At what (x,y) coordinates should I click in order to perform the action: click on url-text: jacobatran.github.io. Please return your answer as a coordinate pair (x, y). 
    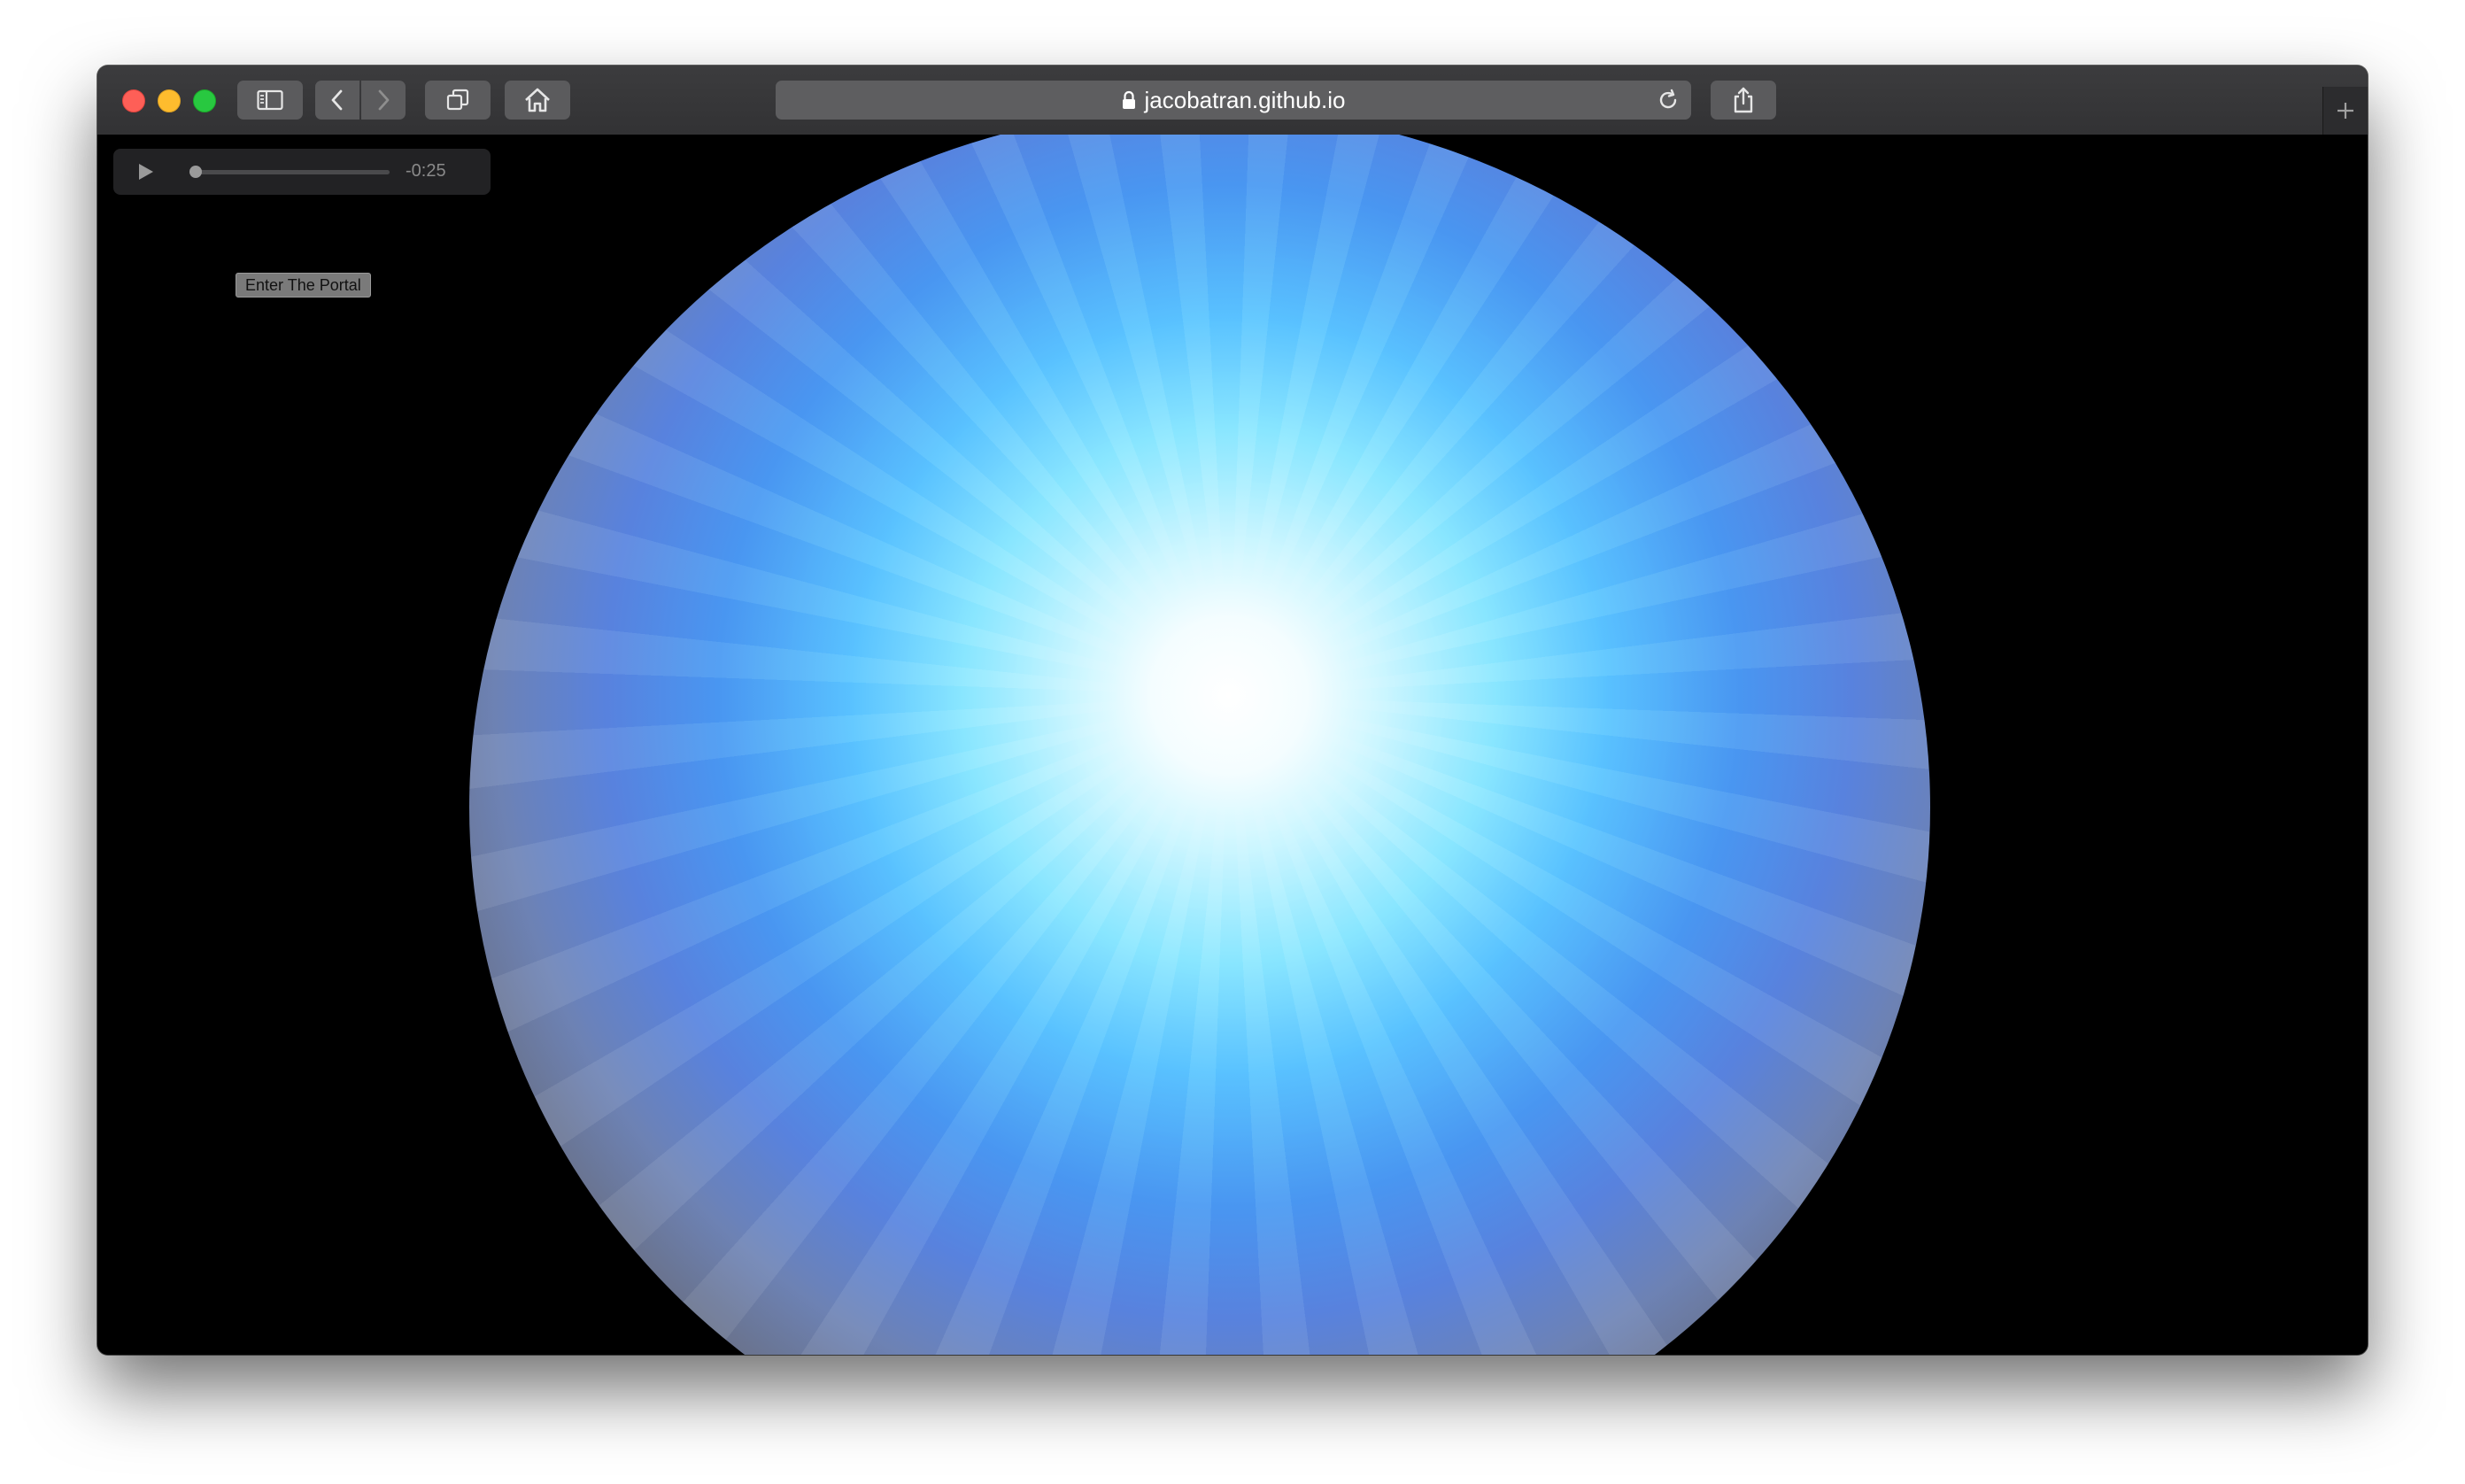
    Looking at the image, I should click on (1245, 99).